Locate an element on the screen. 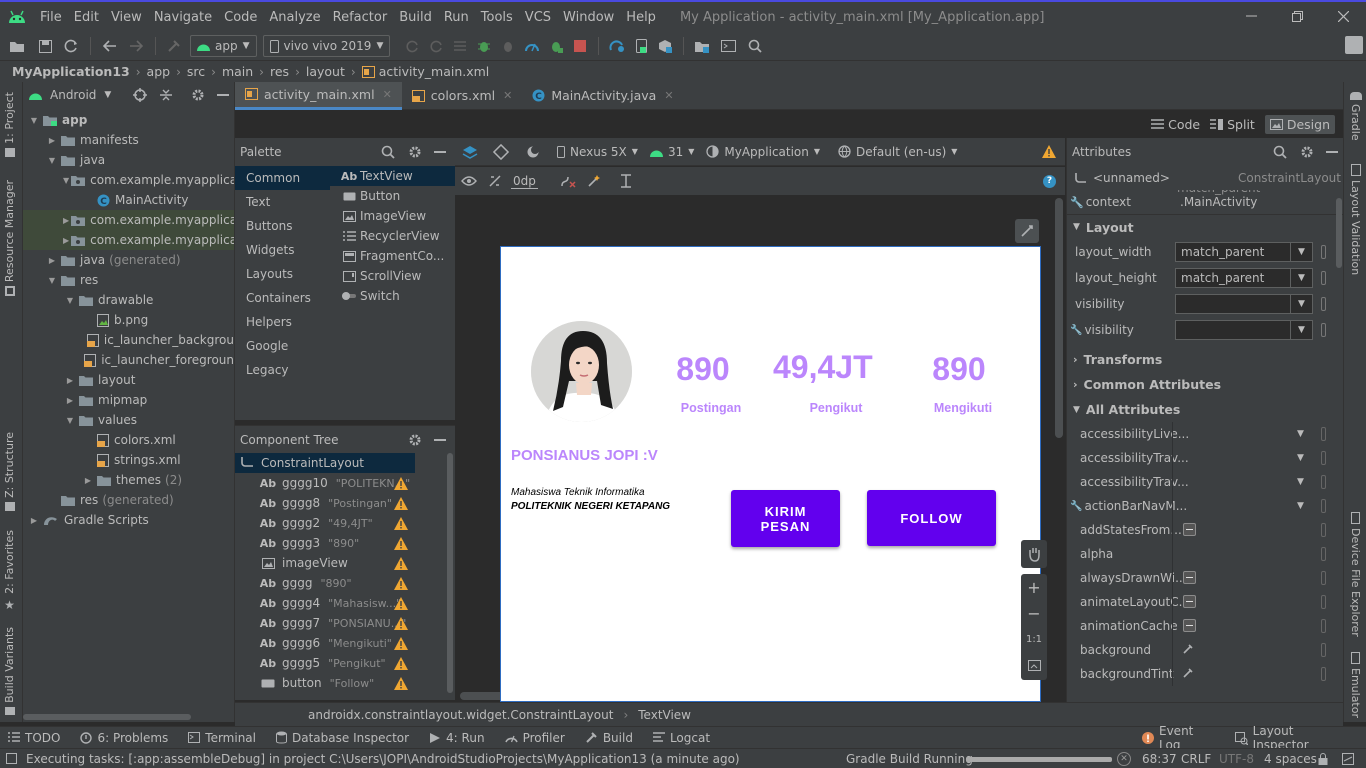 This screenshot has height=768, width=1366. component-tree-item: Ab gggg10 "POLITEKN..." is located at coordinates (325, 483).